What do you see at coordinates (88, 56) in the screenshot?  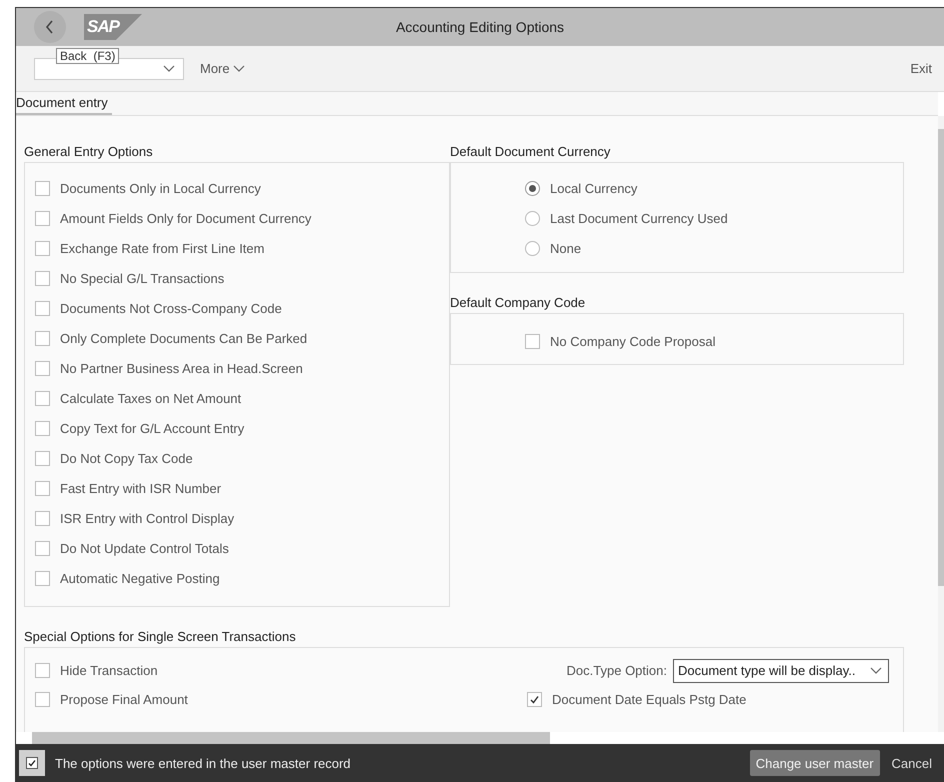 I see `tooltip: Back (F3)` at bounding box center [88, 56].